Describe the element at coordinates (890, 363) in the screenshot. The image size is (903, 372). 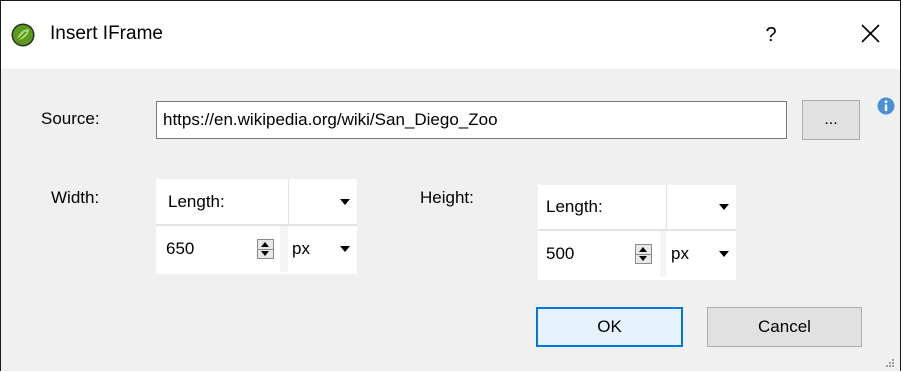
I see `resize-grip-icon` at that location.